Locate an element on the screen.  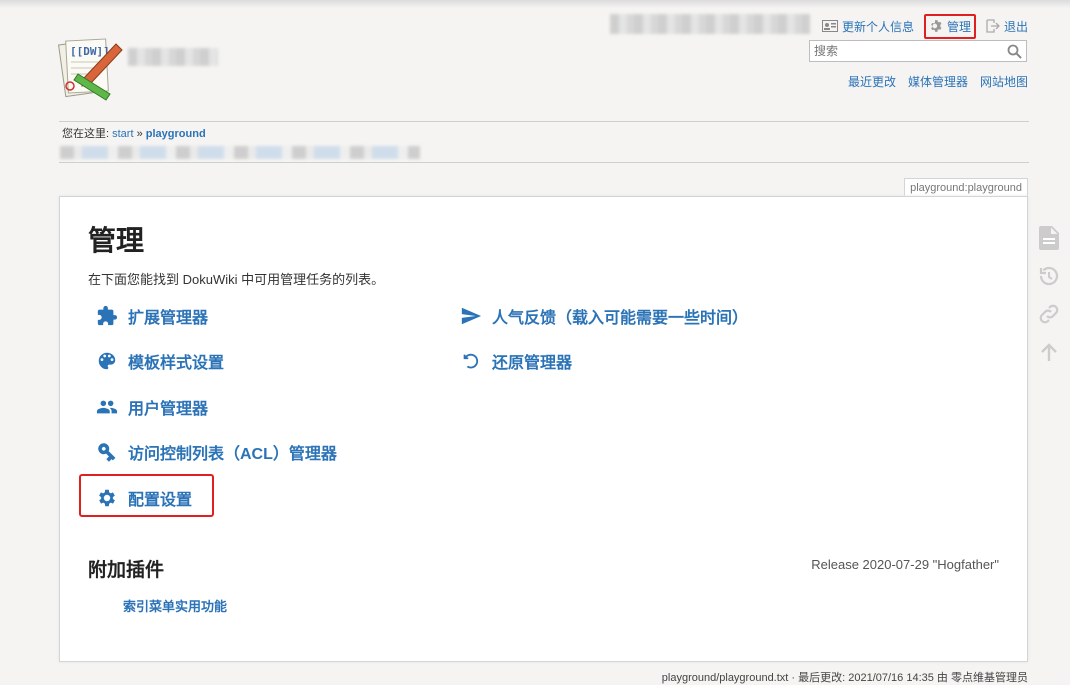
highlight-box is located at coordinates (146, 495).